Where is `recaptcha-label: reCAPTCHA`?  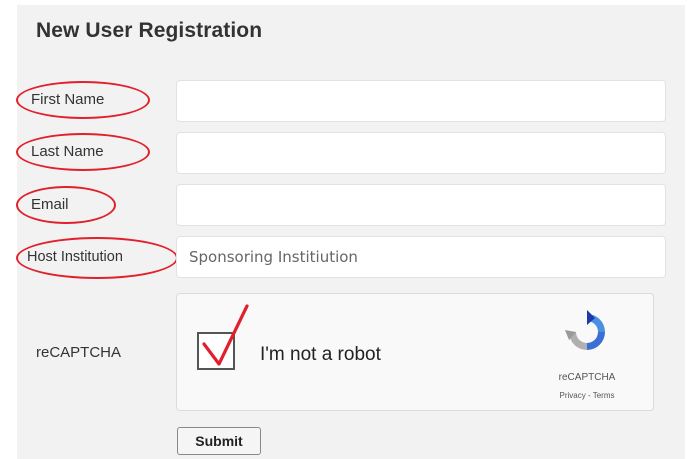
recaptcha-label: reCAPTCHA is located at coordinates (79, 352).